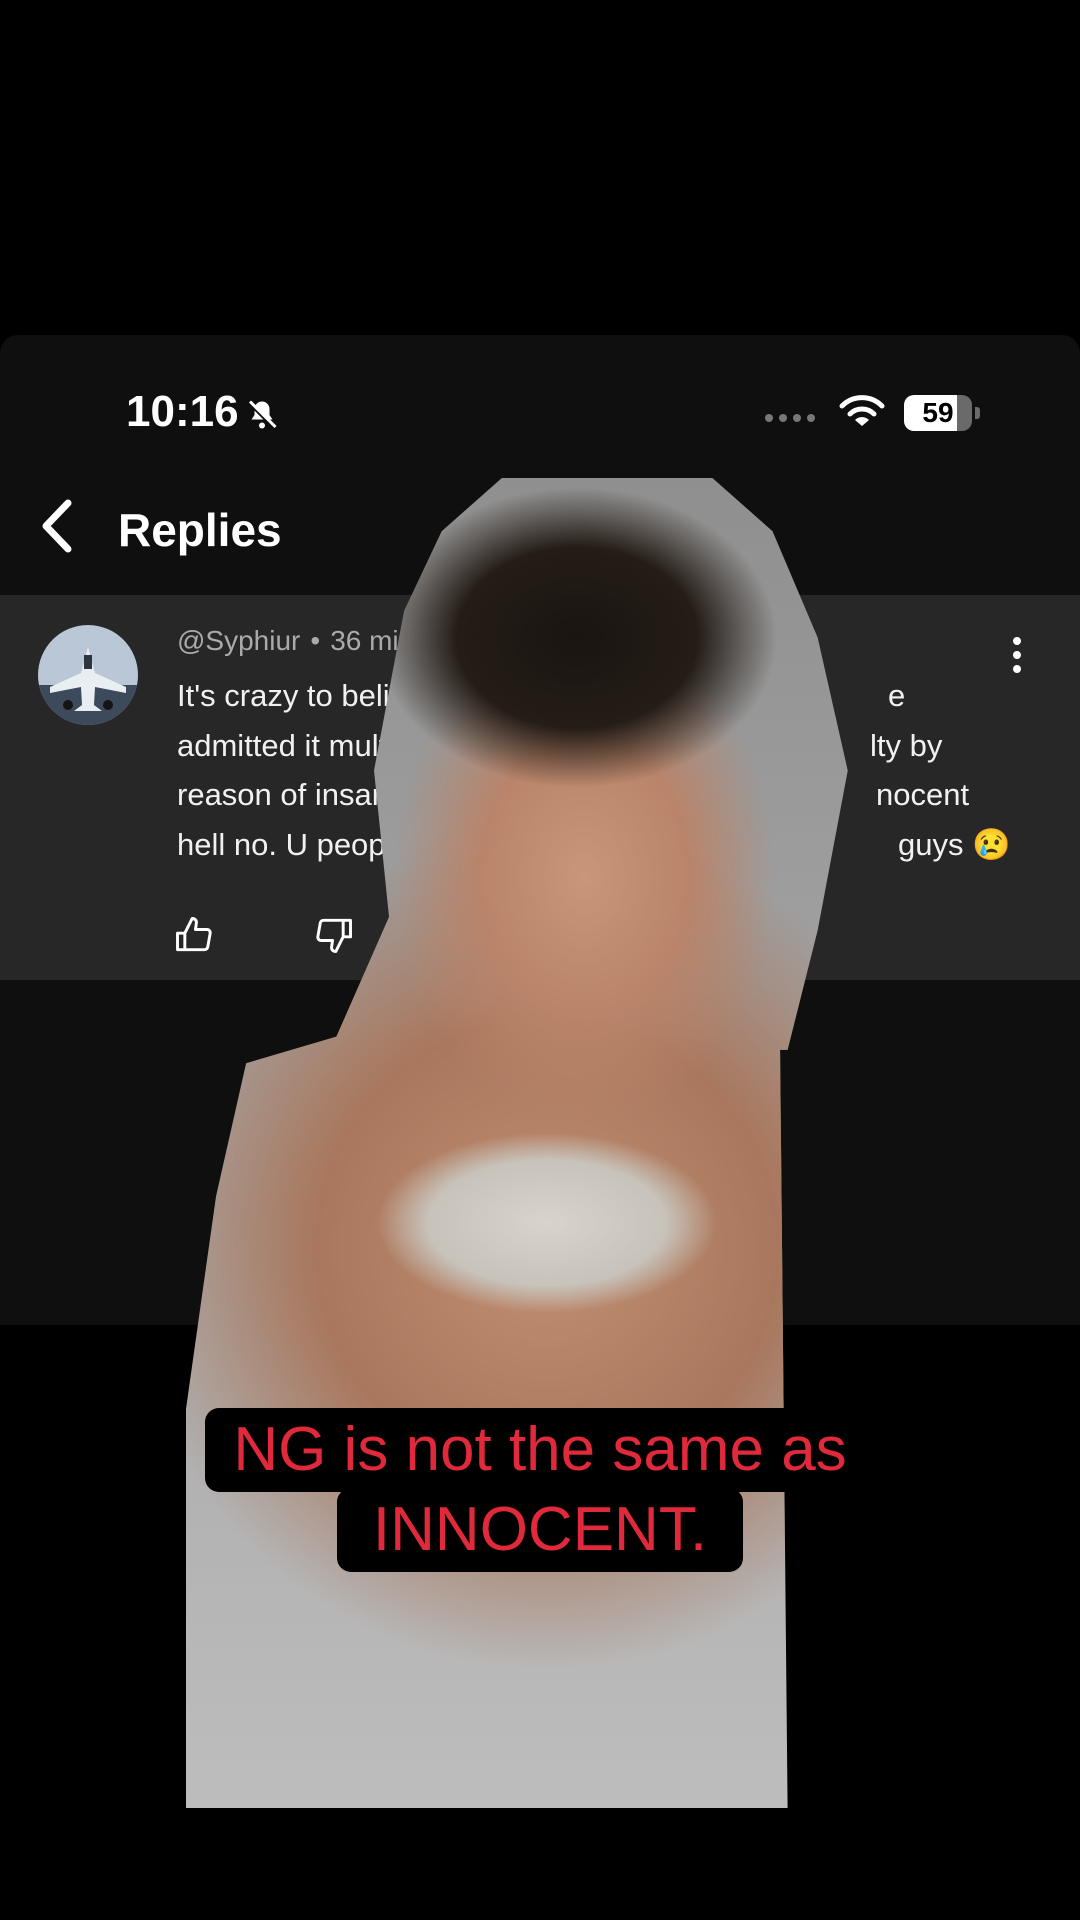  Describe the element at coordinates (262, 415) in the screenshot. I see `bell-slash-icon` at that location.